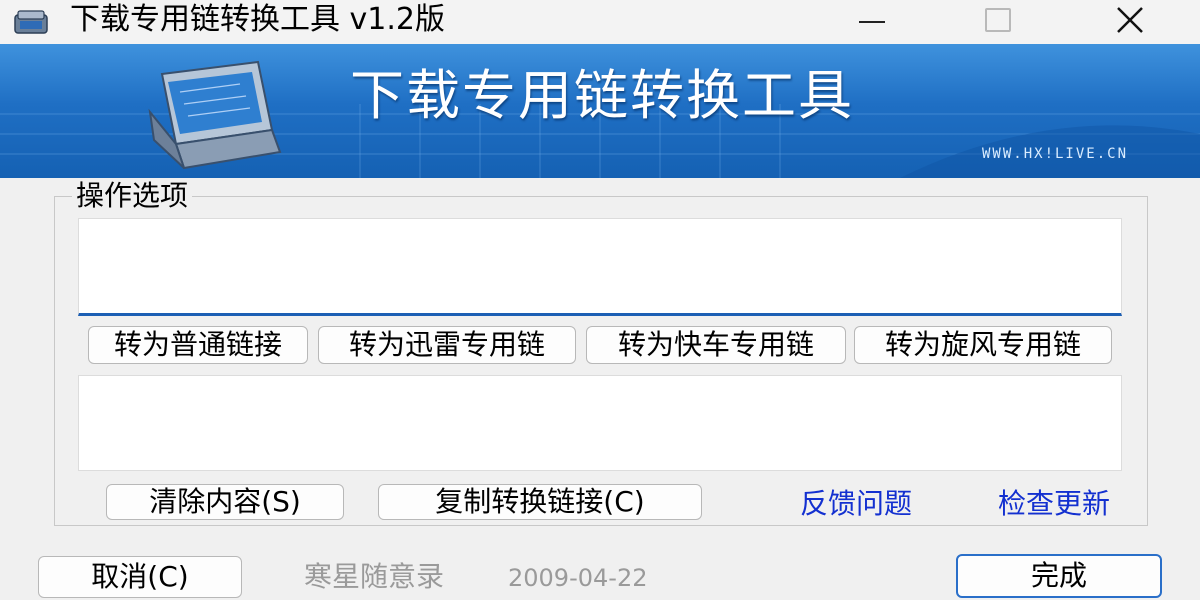 The height and width of the screenshot is (600, 1200). I want to click on link-output-textarea, so click(600, 423).